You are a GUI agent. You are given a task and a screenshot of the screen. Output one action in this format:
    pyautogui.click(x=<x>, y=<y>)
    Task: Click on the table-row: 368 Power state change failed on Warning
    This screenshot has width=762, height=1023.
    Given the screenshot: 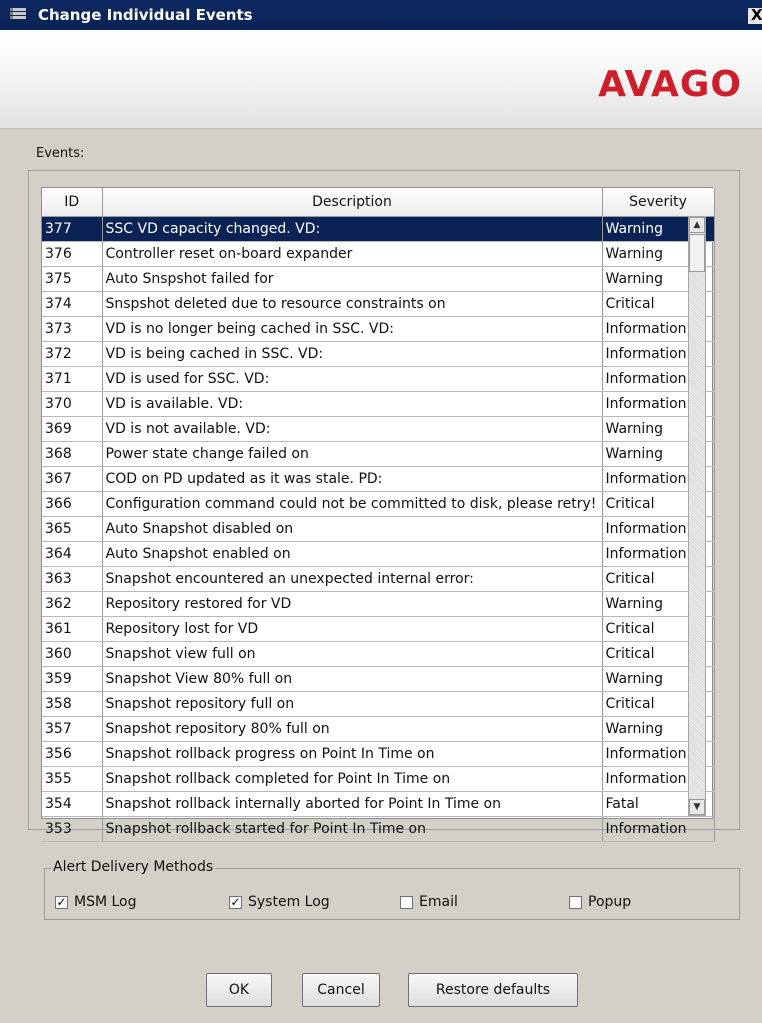 What is the action you would take?
    pyautogui.click(x=378, y=454)
    